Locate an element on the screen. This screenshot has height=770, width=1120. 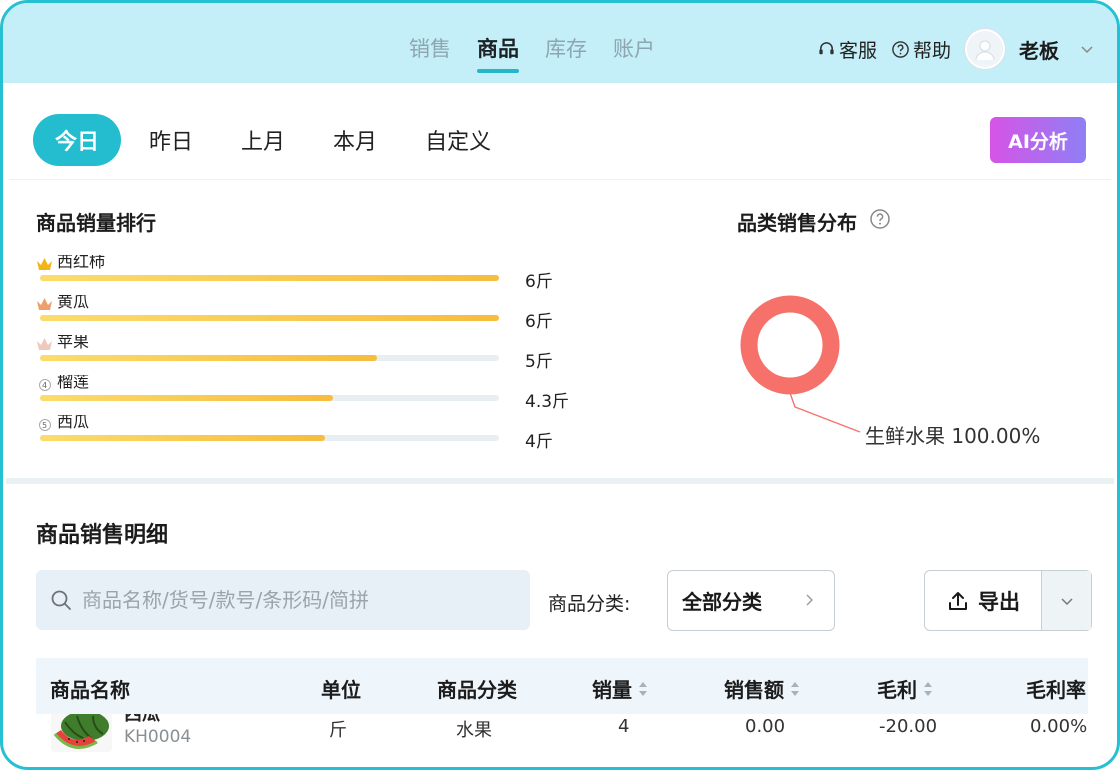
label-leader-line is located at coordinates (825, 412).